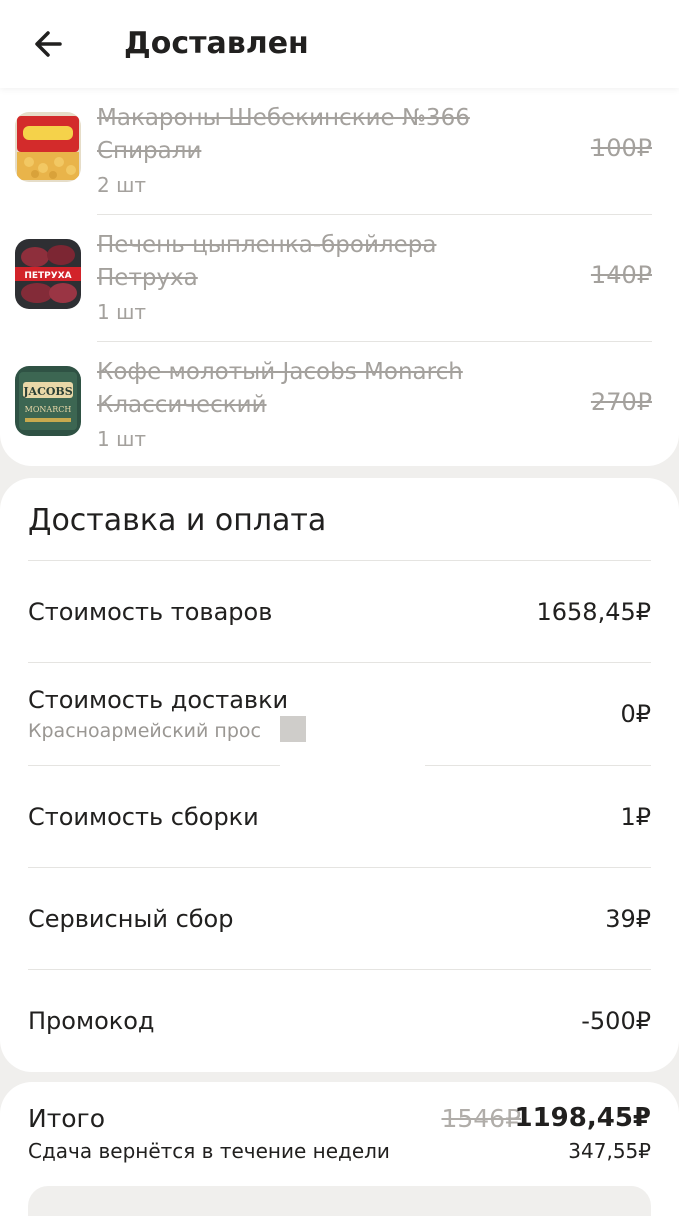 The width and height of the screenshot is (679, 1222). I want to click on goods-cost-value: 1658,45₽, so click(593, 612).